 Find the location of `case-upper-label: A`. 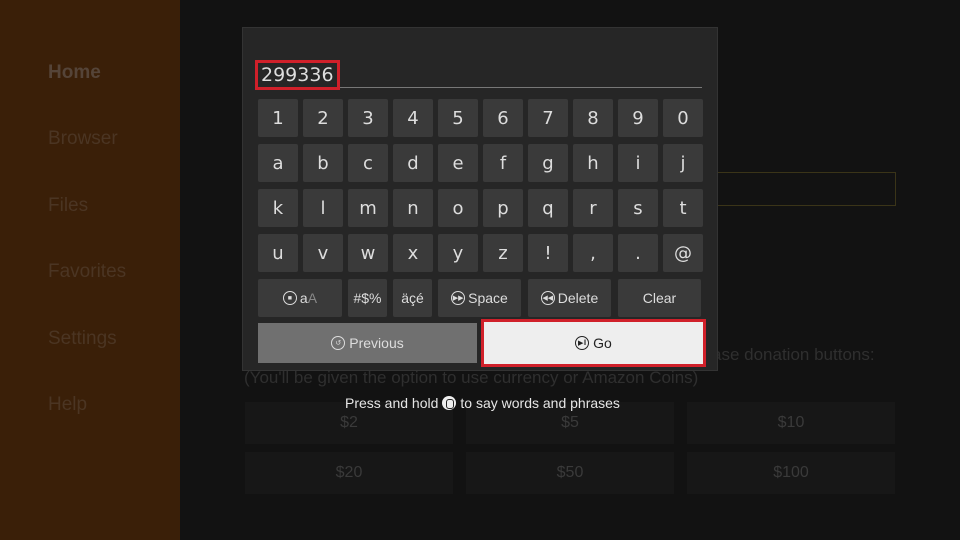

case-upper-label: A is located at coordinates (312, 298).